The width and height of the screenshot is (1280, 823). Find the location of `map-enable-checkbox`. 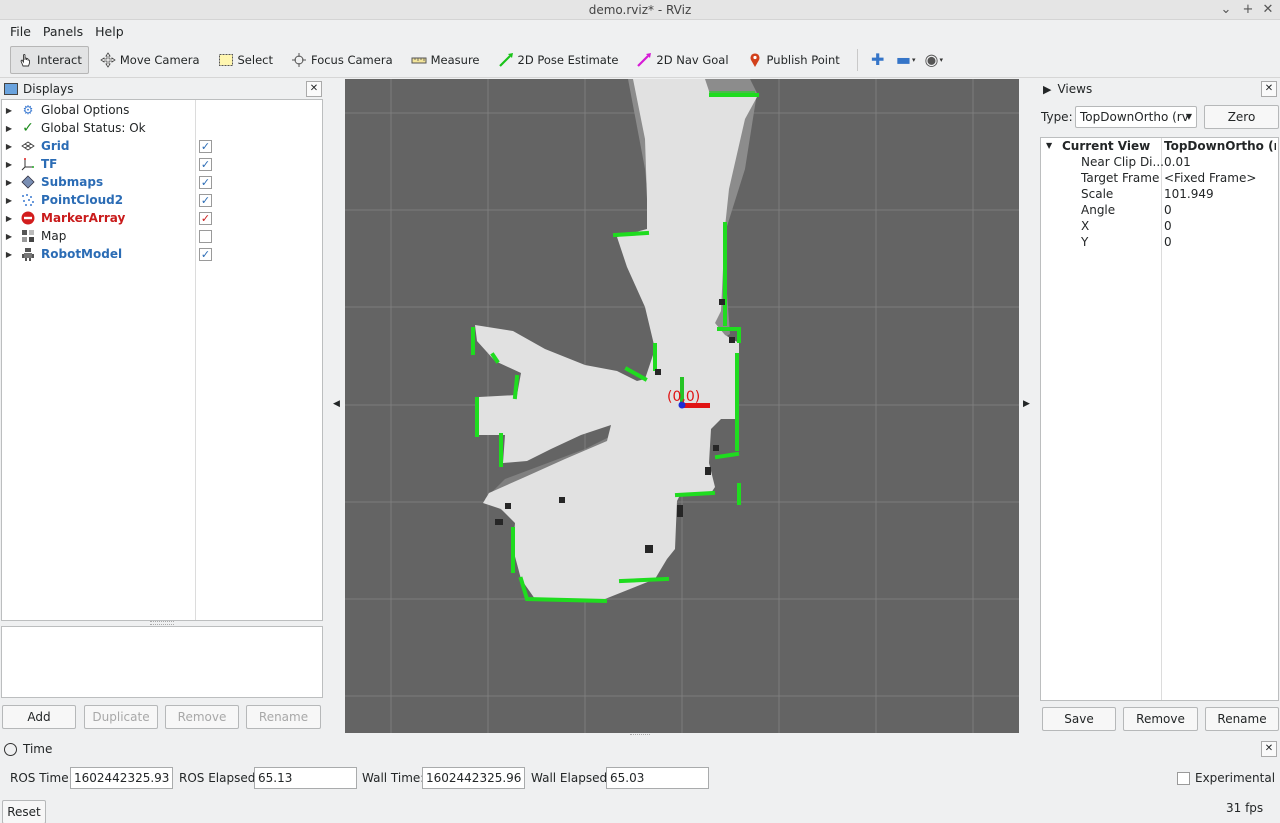

map-enable-checkbox is located at coordinates (205, 236).